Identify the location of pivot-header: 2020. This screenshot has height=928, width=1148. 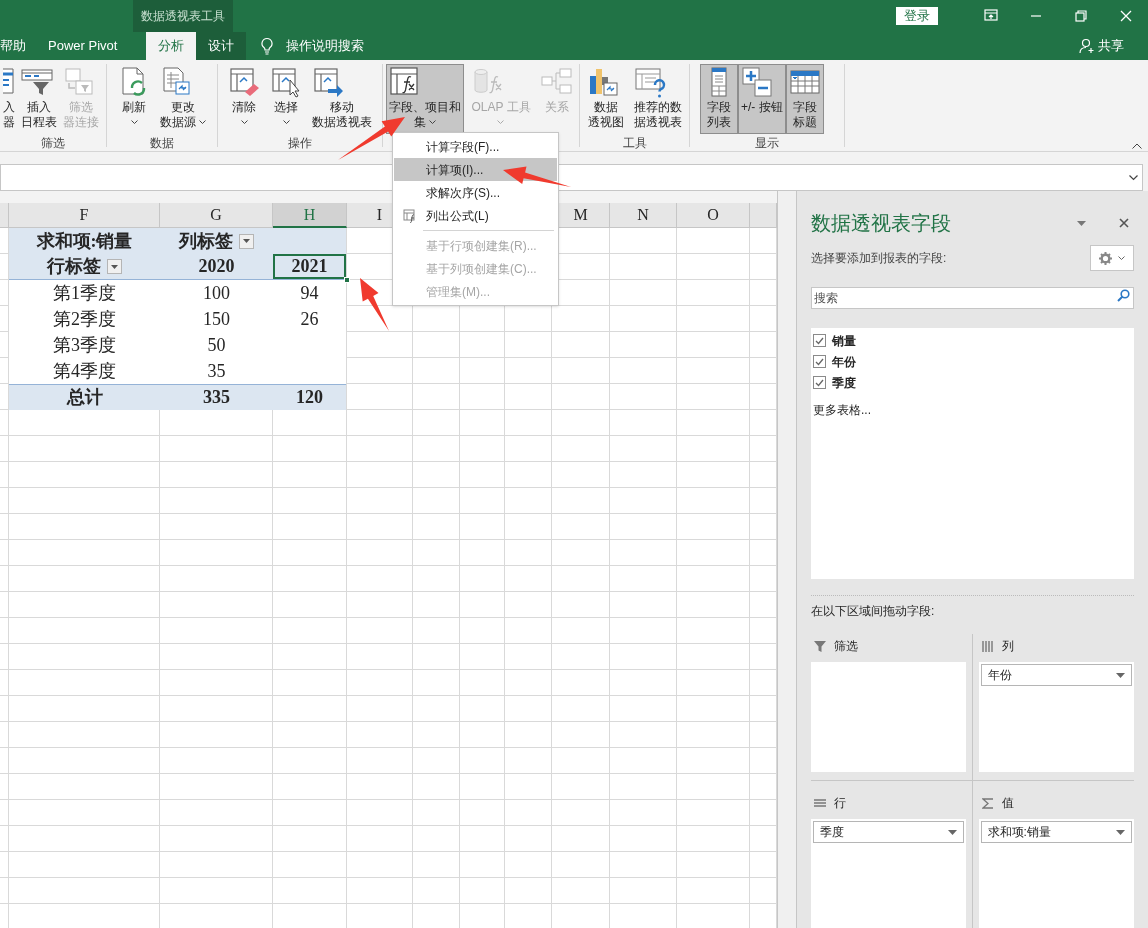
(216, 266).